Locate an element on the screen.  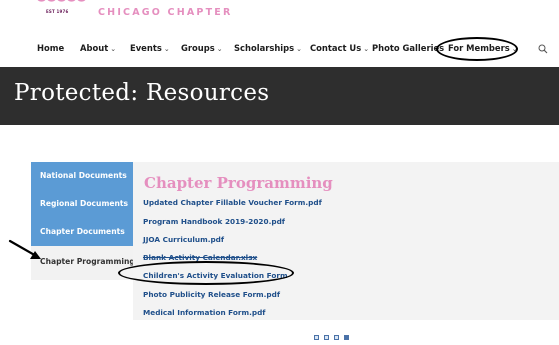
search-icon is located at coordinates (543, 49).